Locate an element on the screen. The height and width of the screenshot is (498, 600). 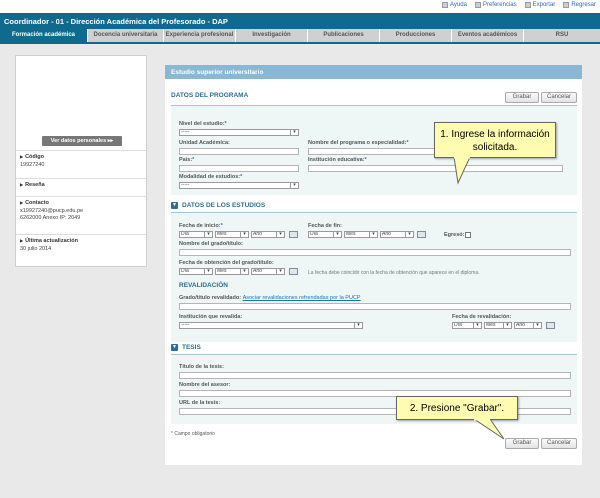
tab-docencia-universitaria: Docencia universitaria is located at coordinates (126, 35).